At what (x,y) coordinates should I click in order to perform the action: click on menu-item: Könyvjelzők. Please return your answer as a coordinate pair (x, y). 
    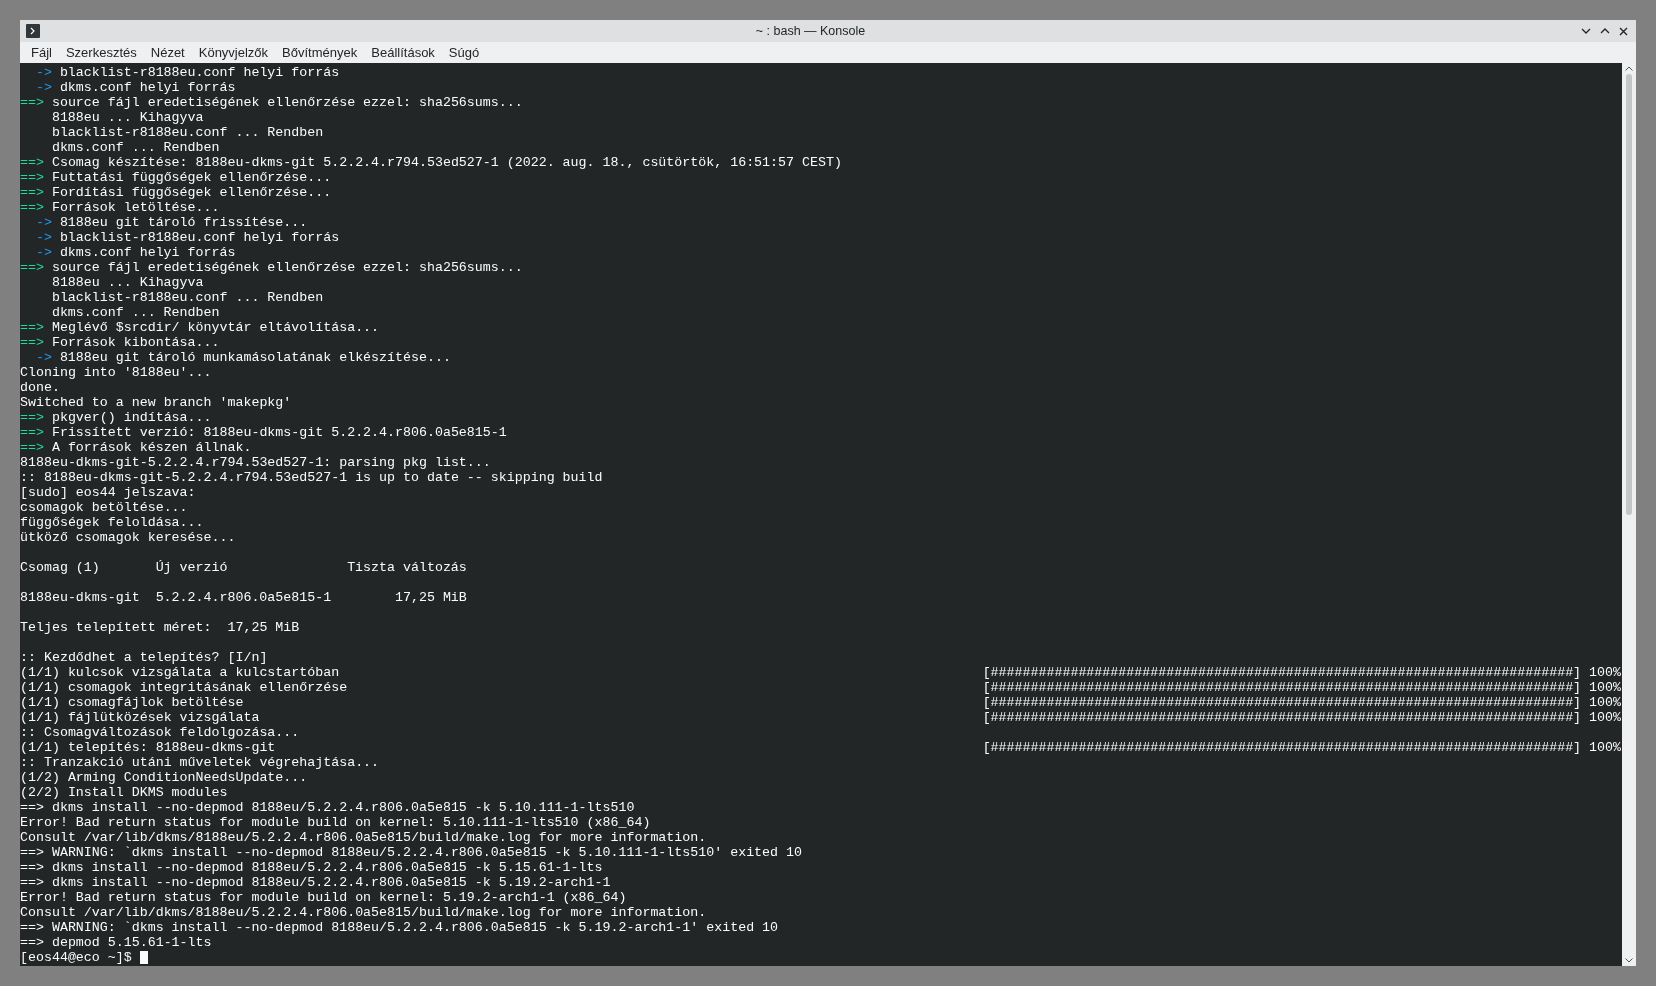
    Looking at the image, I should click on (233, 52).